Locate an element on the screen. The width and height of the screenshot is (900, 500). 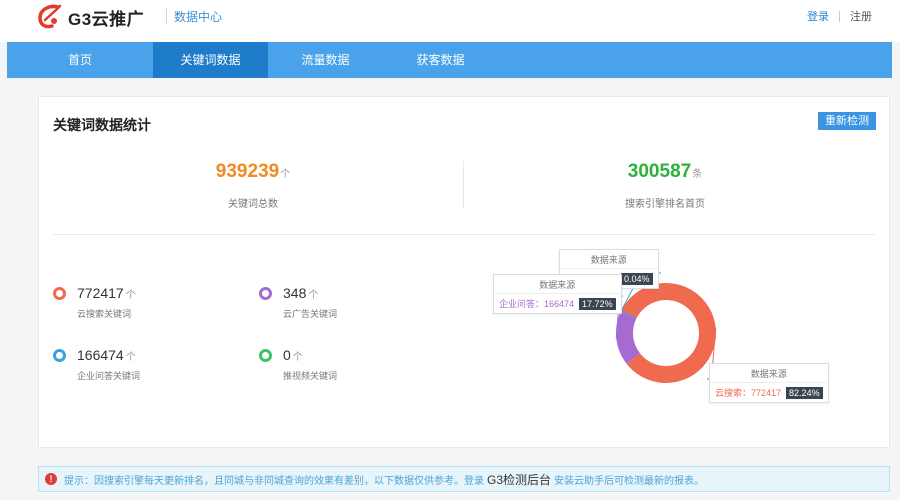
tooltip-cloud-search: 数据来源 云搜索：772417 82.24% is located at coordinates (769, 383).